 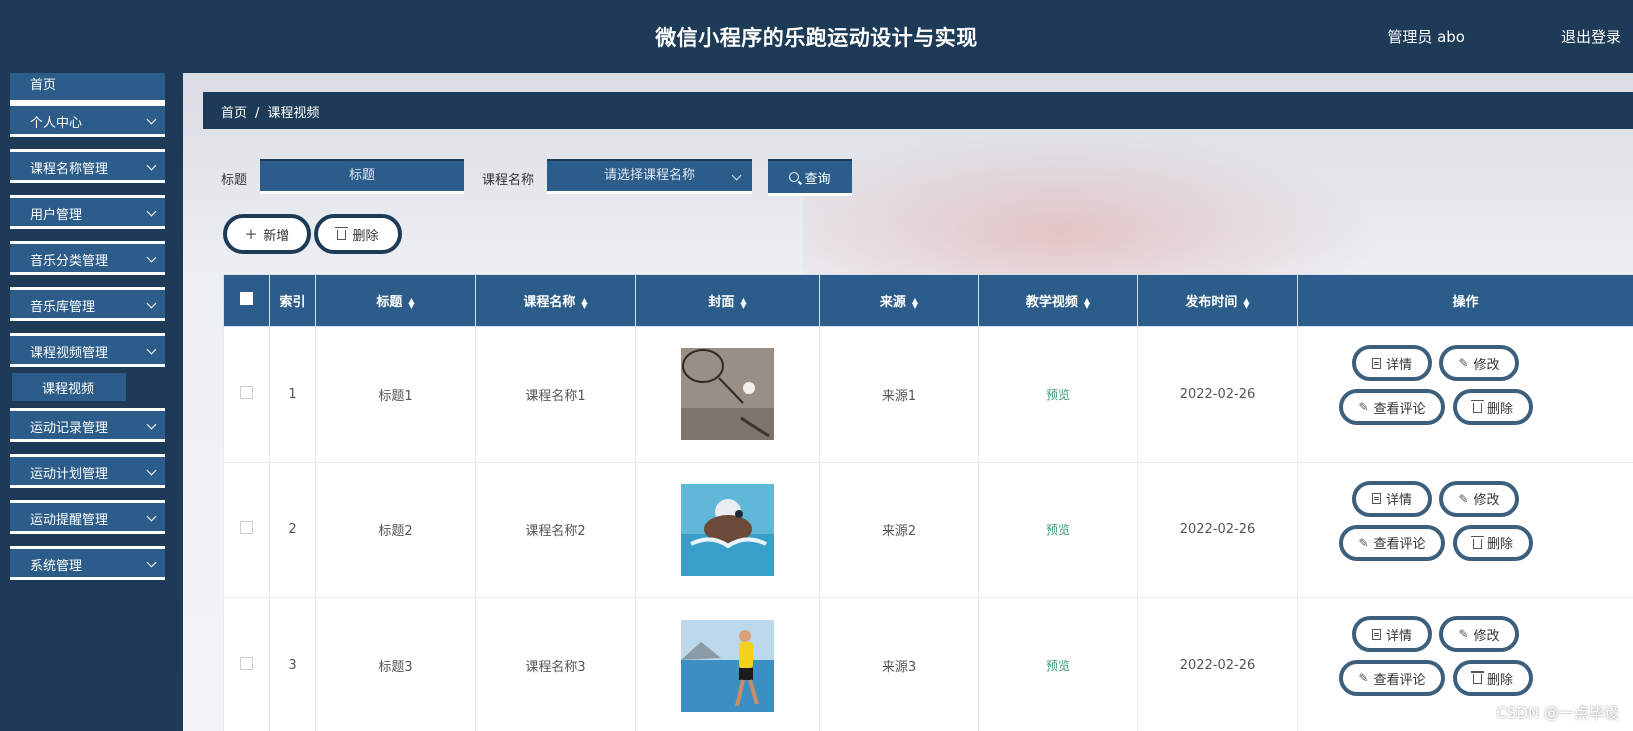 What do you see at coordinates (794, 177) in the screenshot?
I see `search-icon` at bounding box center [794, 177].